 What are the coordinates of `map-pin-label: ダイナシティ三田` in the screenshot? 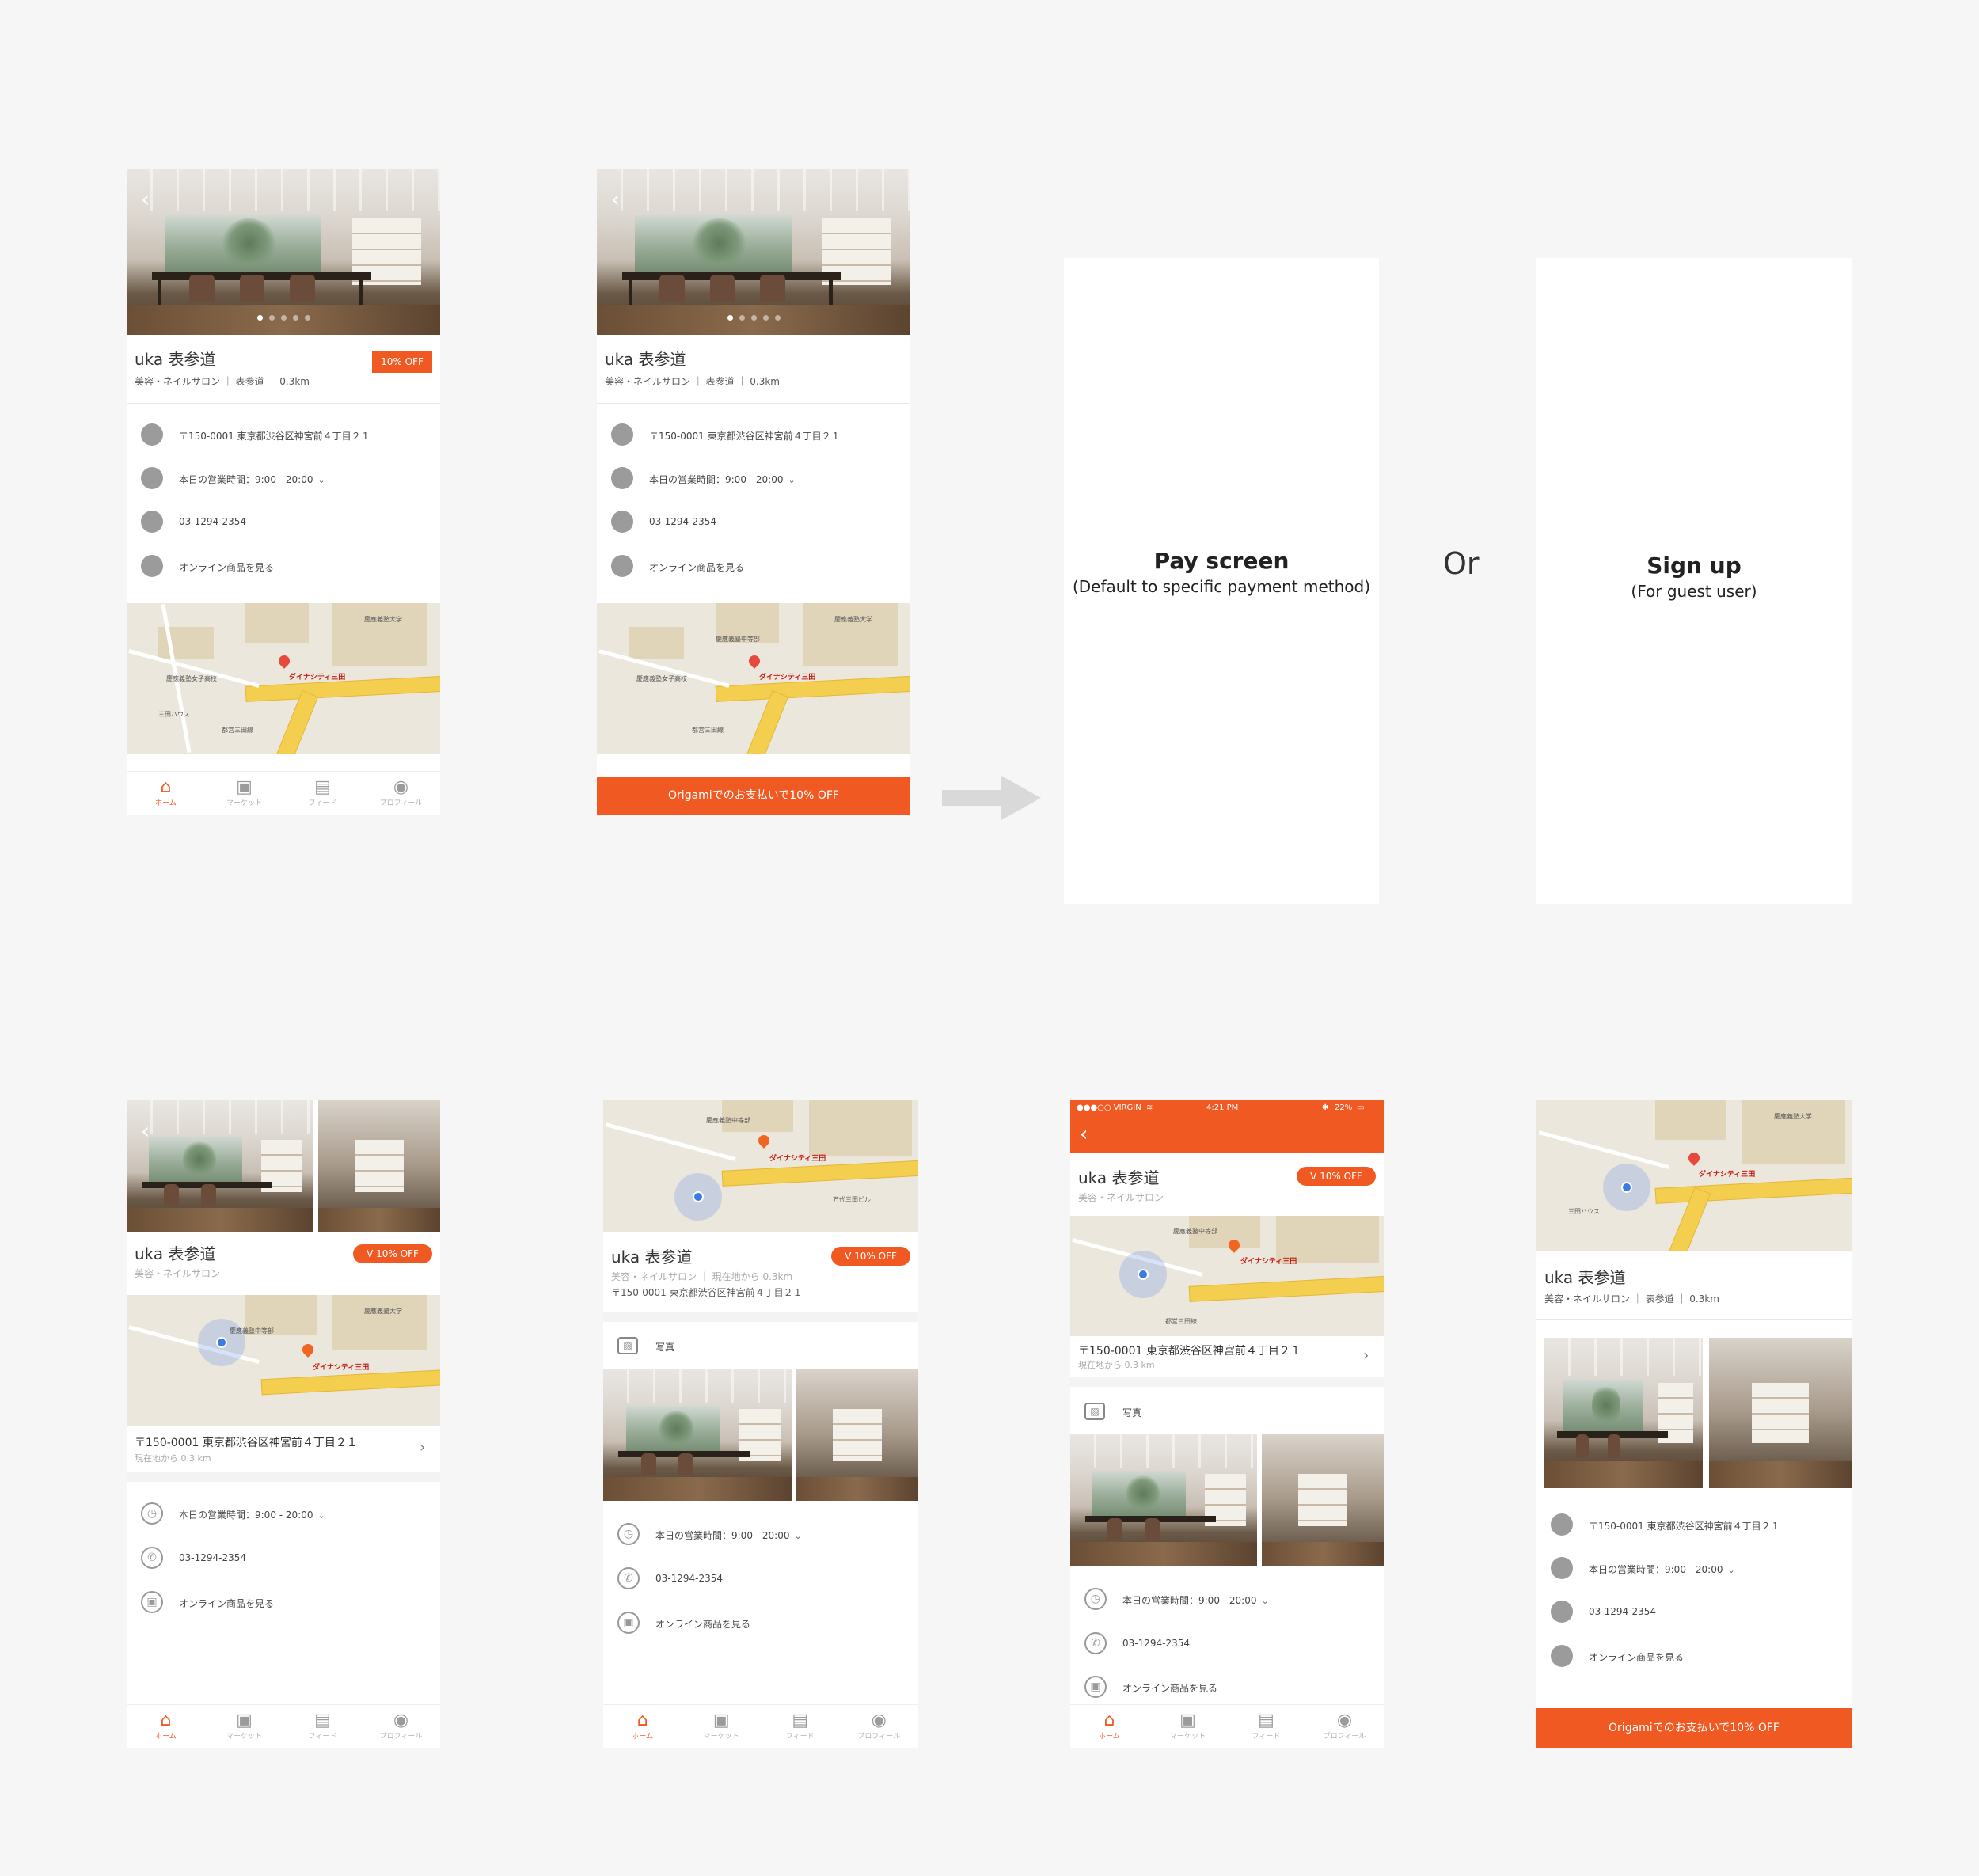 It's located at (787, 678).